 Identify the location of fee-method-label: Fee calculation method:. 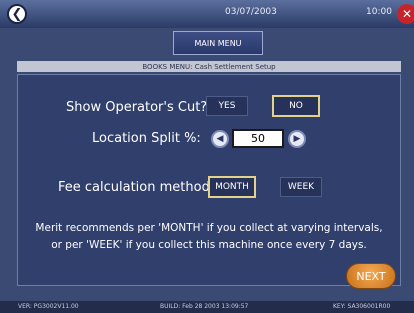
(136, 187).